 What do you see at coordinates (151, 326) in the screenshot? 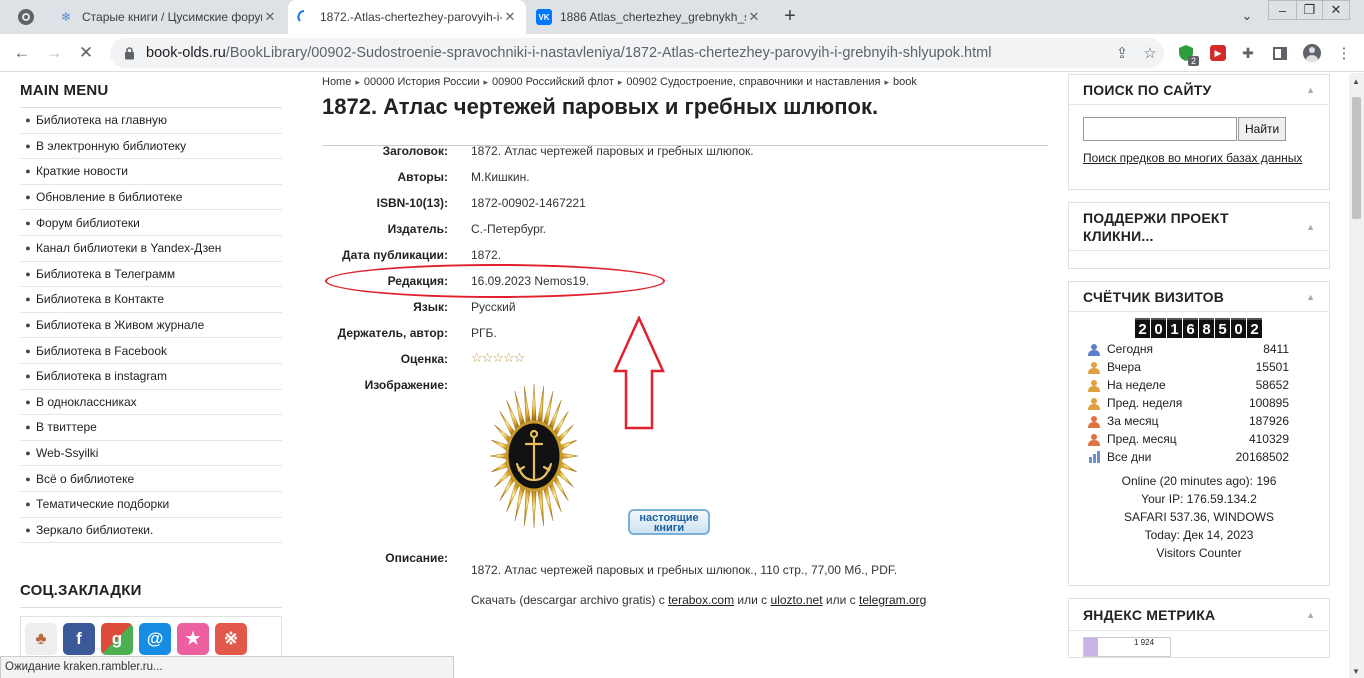
I see `sidebar-menu-item: ● Библиотека в Живом журнале` at bounding box center [151, 326].